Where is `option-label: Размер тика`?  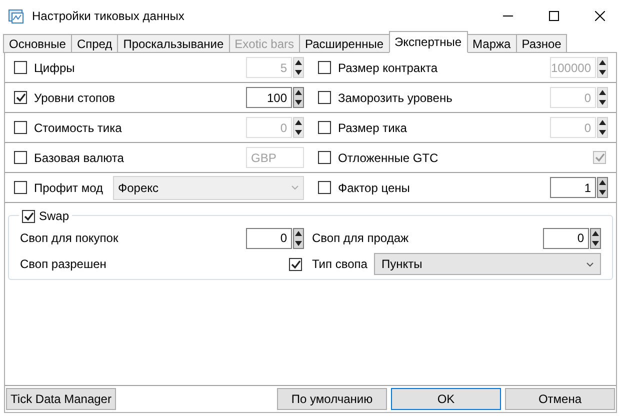
option-label: Размер тика is located at coordinates (372, 128).